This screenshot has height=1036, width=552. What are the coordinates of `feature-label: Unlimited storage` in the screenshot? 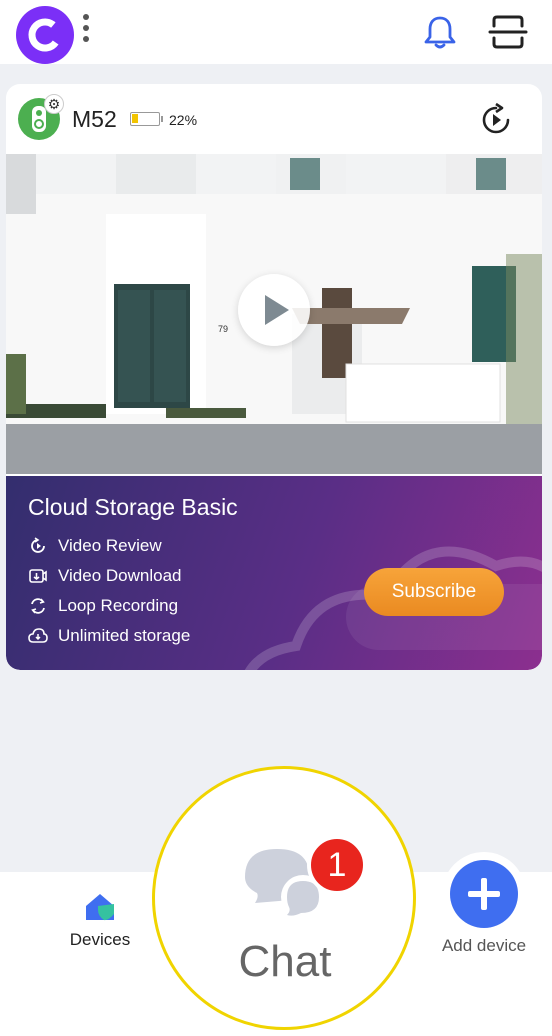 It's located at (124, 635).